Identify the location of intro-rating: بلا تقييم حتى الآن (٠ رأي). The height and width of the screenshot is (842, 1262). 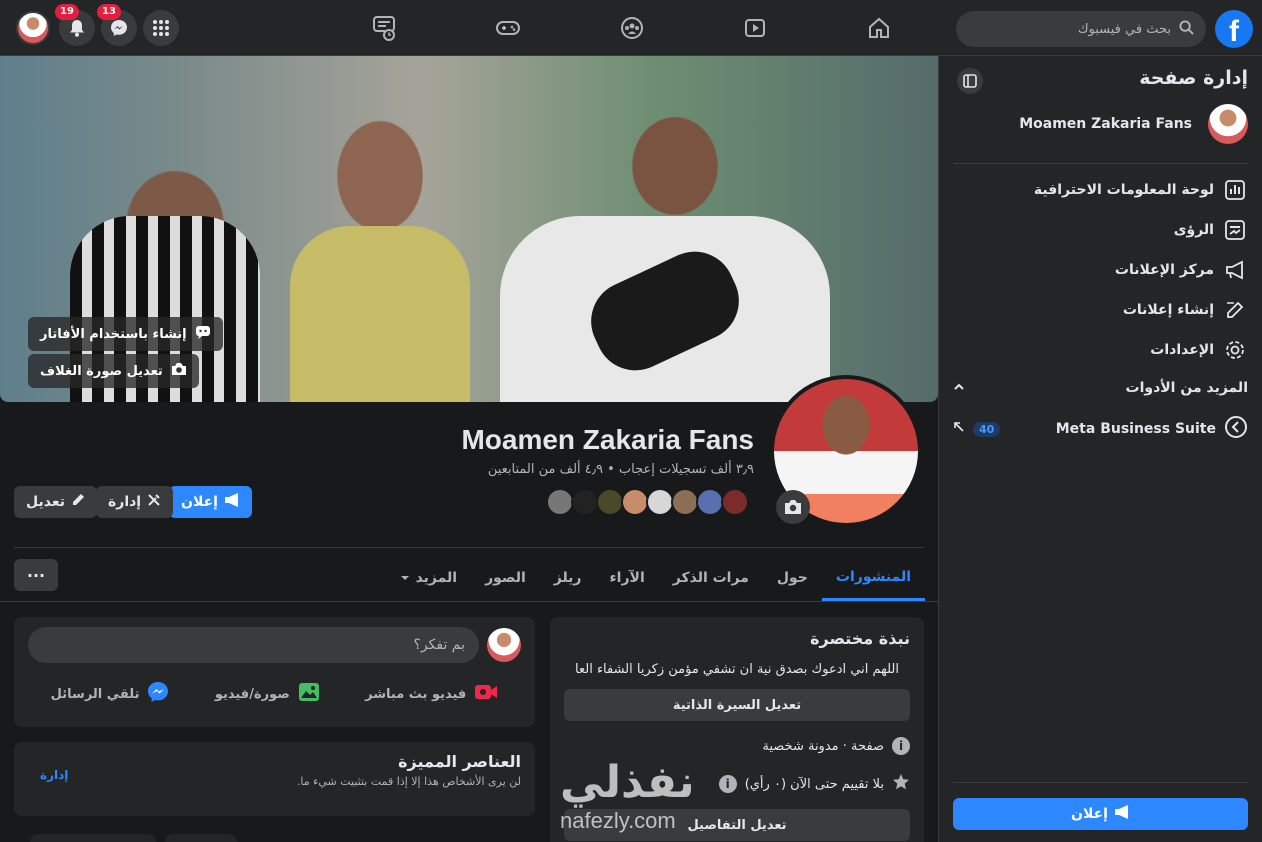
(814, 784).